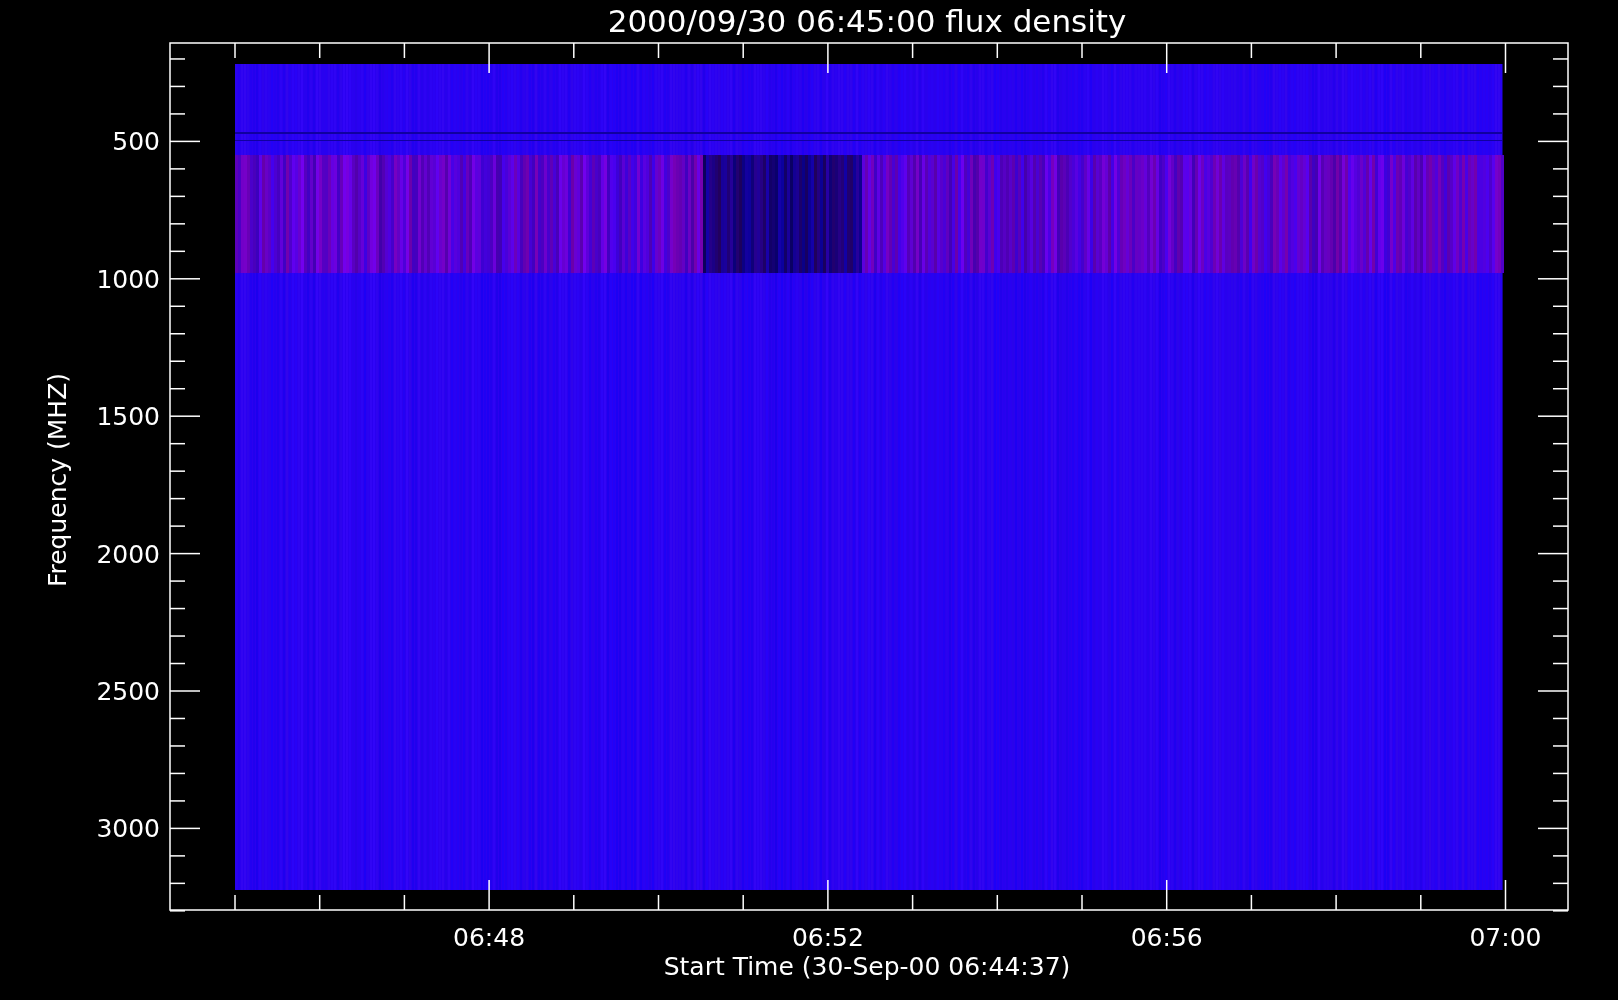  Describe the element at coordinates (827, 937) in the screenshot. I see `x-tick-label: 06:52` at that location.